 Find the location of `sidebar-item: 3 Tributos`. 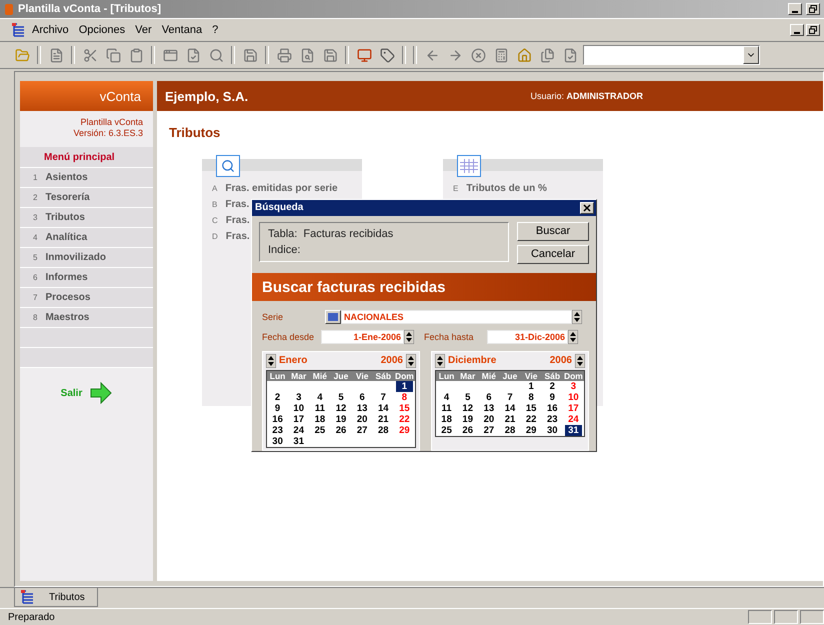

sidebar-item: 3 Tributos is located at coordinates (86, 218).